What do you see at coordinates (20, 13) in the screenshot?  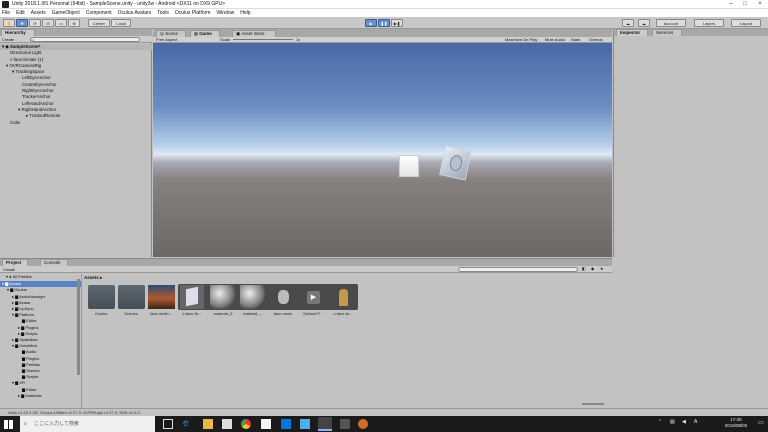 I see `menu-edit: Edit` at bounding box center [20, 13].